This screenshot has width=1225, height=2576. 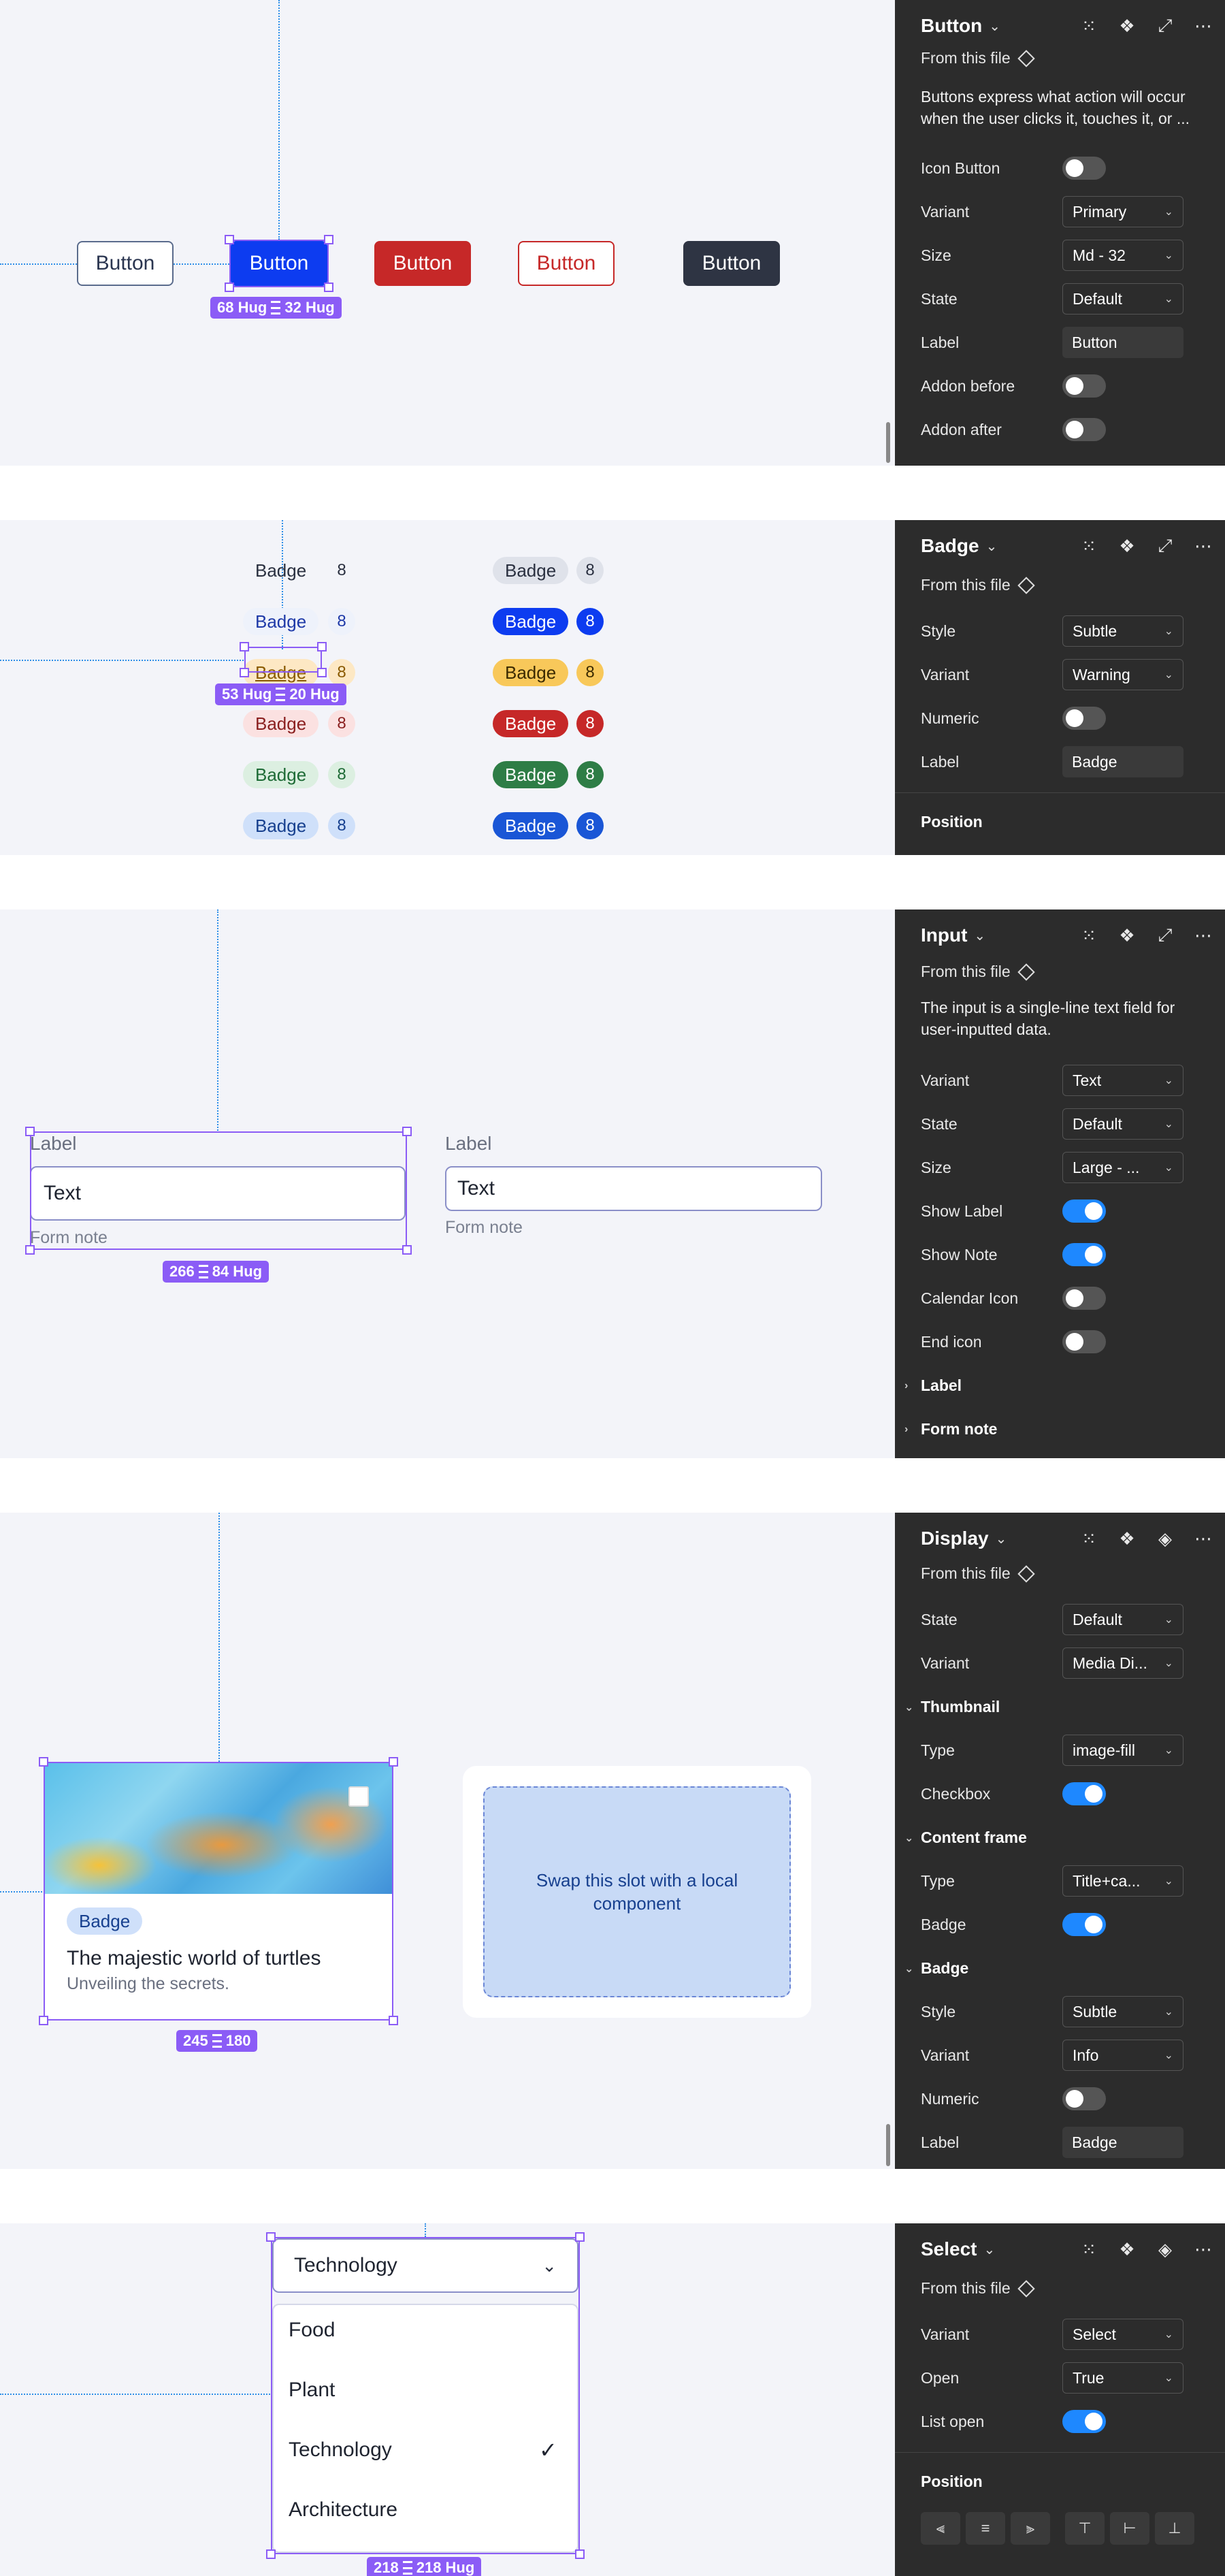 I want to click on align-bottom-icon: ⊥, so click(x=1174, y=2529).